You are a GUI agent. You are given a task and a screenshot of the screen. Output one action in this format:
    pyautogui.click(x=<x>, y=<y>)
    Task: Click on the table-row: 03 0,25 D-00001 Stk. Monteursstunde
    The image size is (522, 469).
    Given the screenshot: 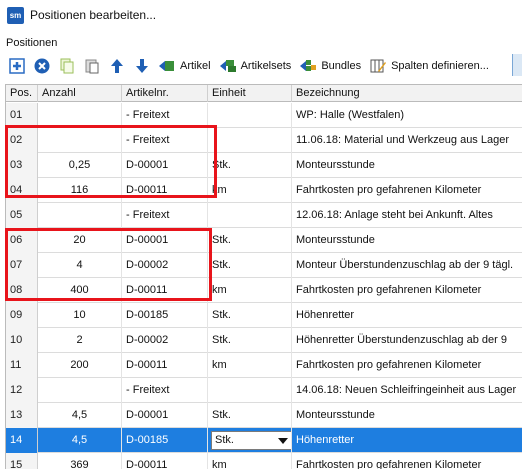 What is the action you would take?
    pyautogui.click(x=264, y=165)
    